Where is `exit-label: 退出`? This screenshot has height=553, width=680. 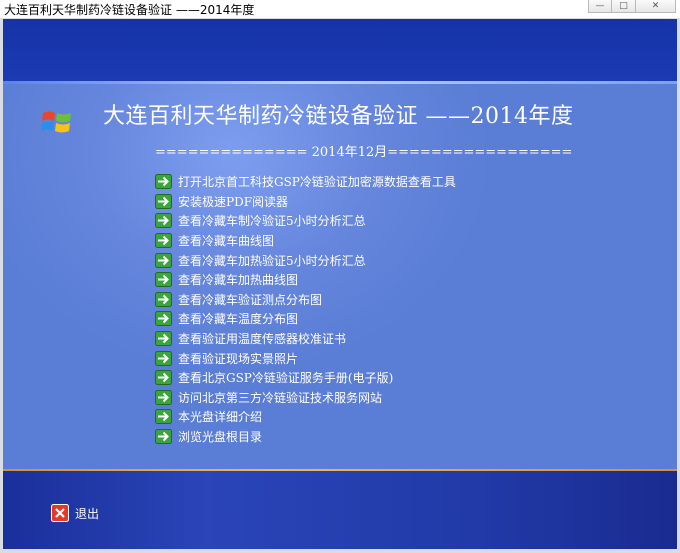 exit-label: 退出 is located at coordinates (87, 513).